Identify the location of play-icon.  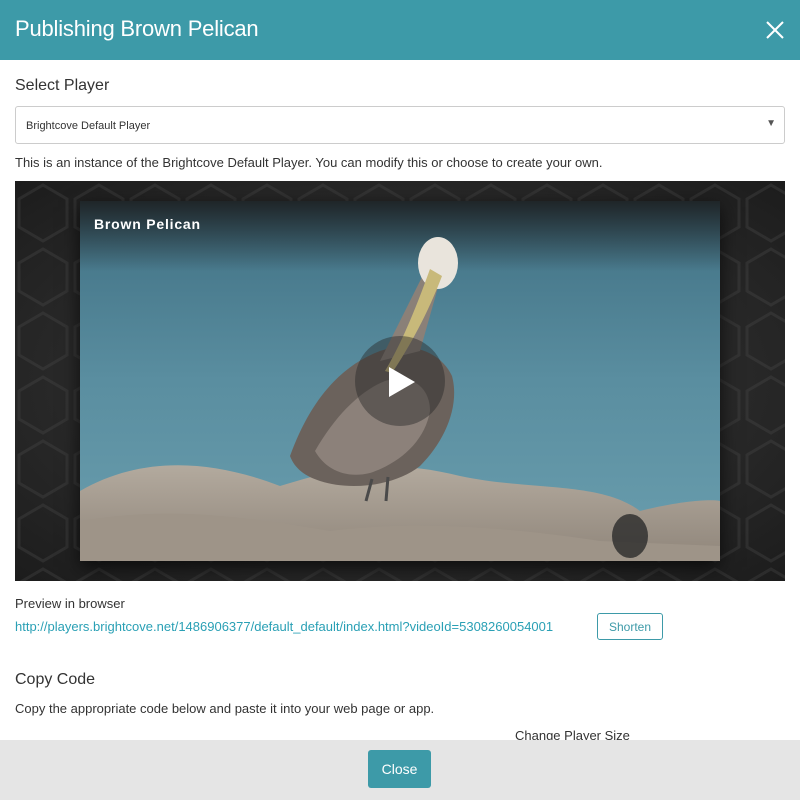
(402, 382).